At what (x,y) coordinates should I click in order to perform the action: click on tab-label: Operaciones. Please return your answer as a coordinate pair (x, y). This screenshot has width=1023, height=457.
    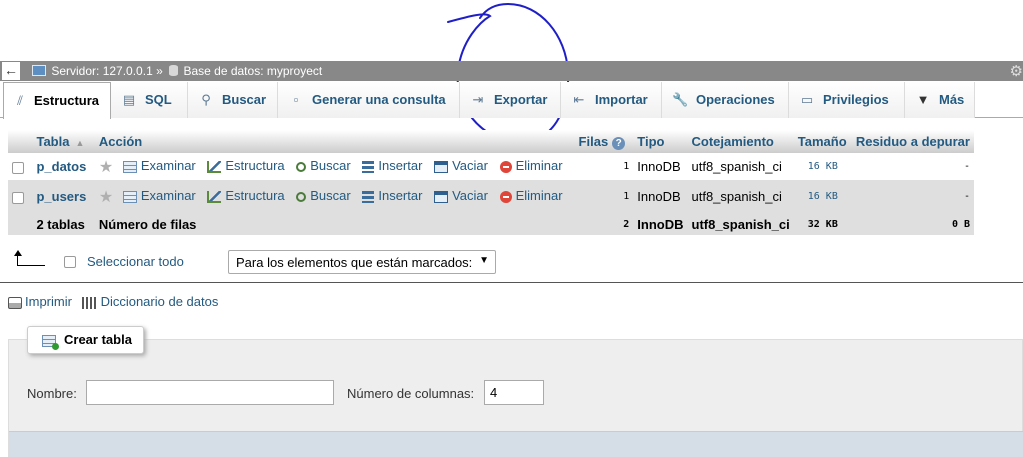
    Looking at the image, I should click on (735, 99).